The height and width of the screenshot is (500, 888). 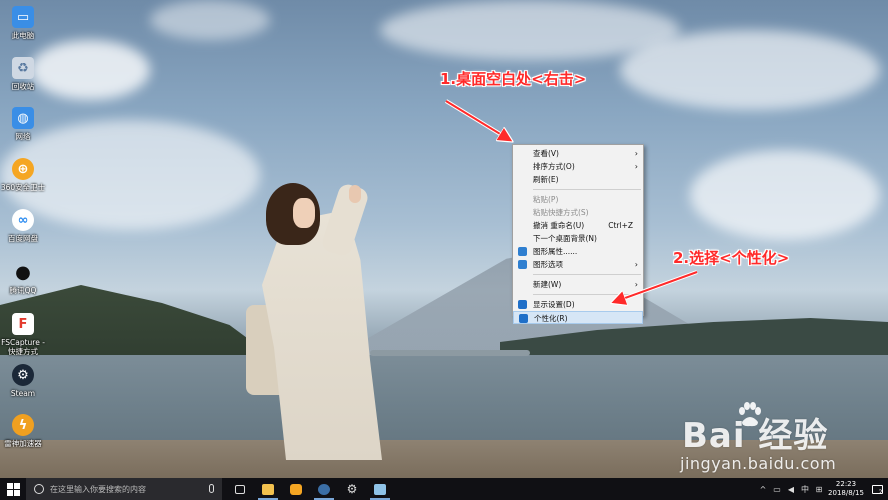 I want to click on action-center-button: 2, so click(x=877, y=489).